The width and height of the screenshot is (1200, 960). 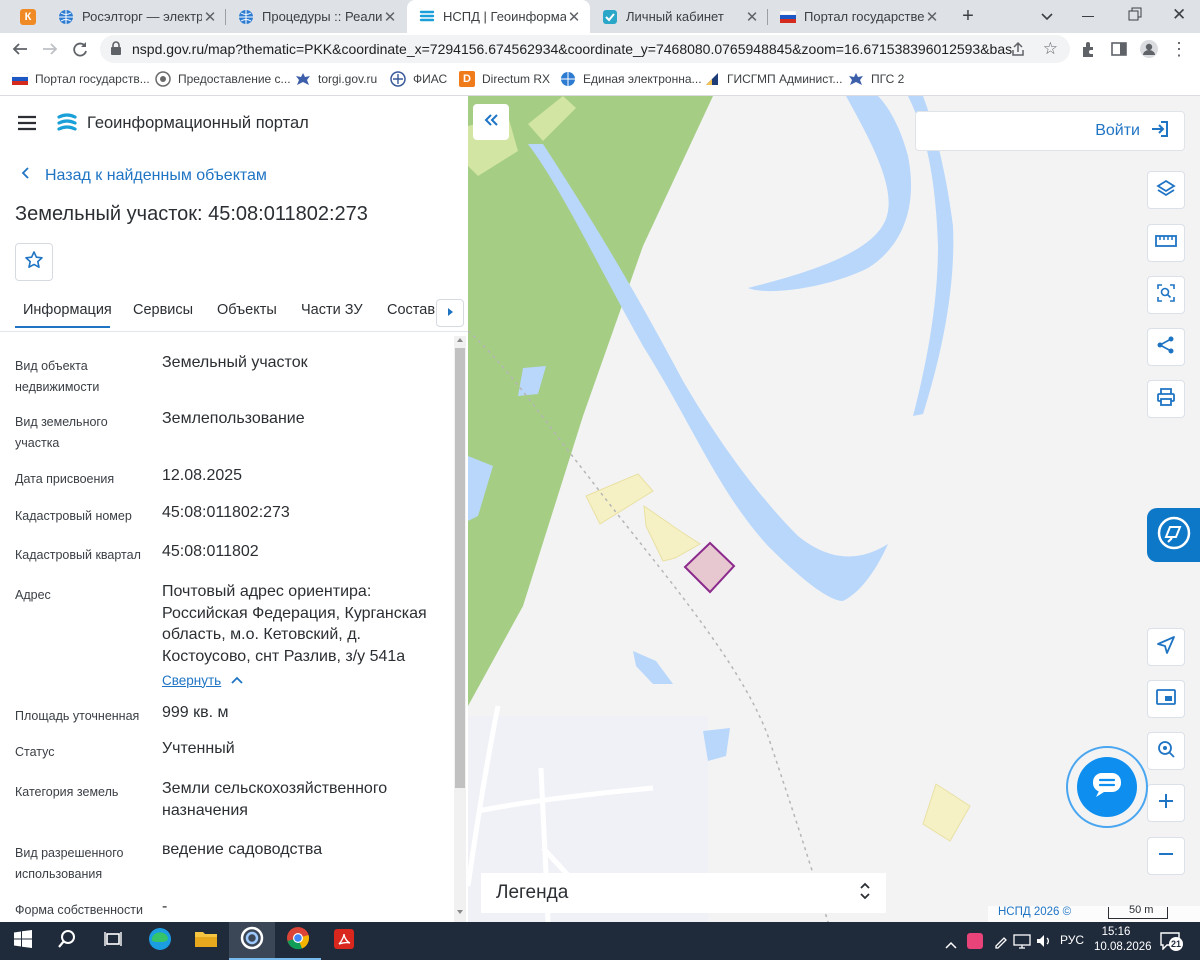 I want to click on property-value: 45:08:011802:273, so click(x=226, y=512).